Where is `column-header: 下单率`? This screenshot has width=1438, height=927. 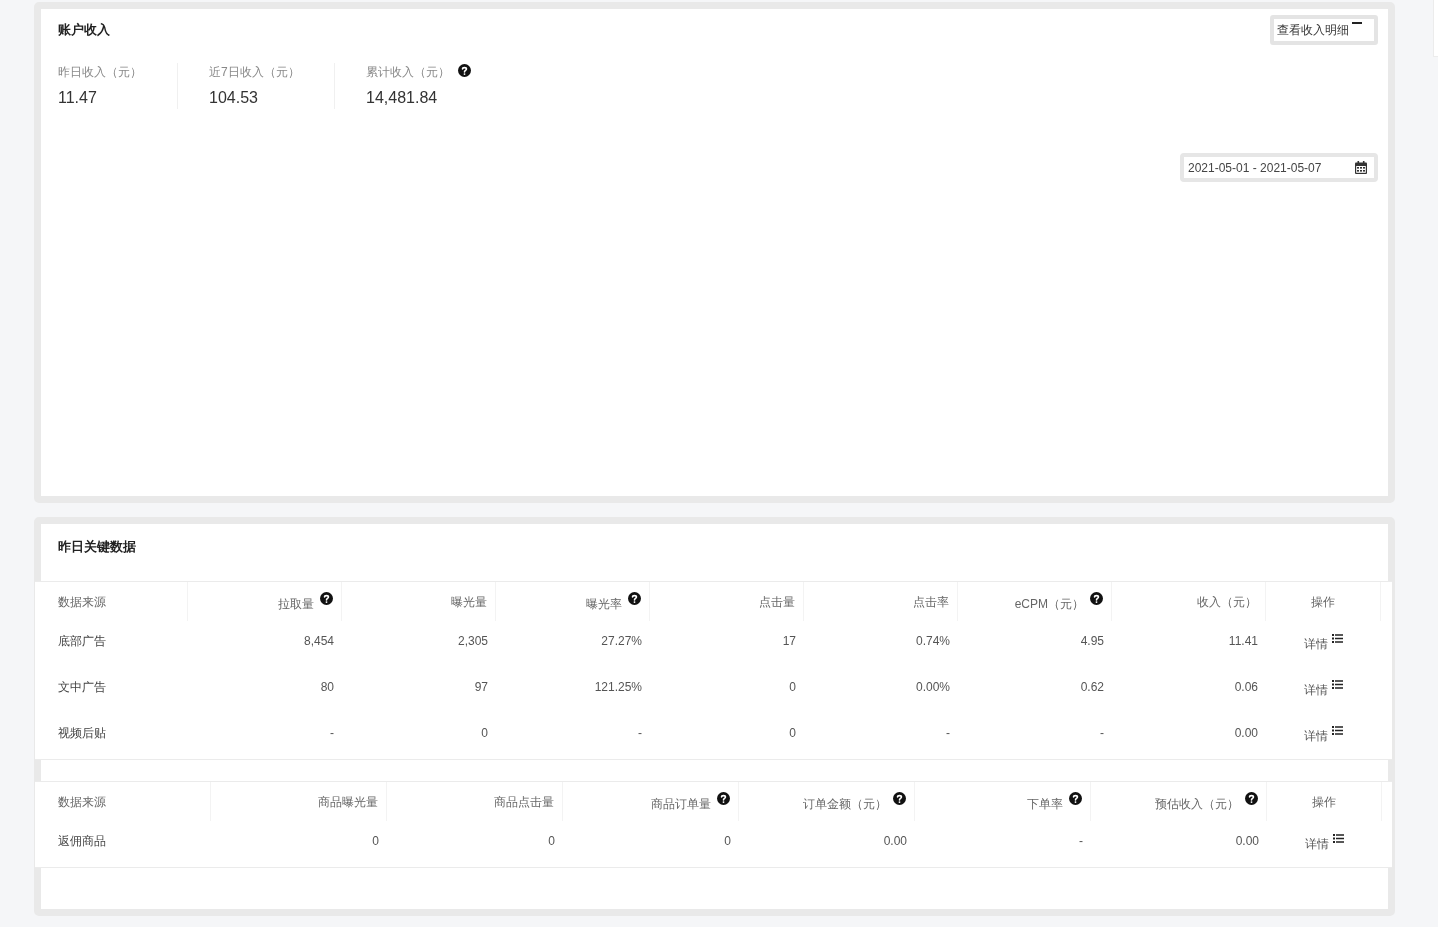
column-header: 下单率 is located at coordinates (1045, 804).